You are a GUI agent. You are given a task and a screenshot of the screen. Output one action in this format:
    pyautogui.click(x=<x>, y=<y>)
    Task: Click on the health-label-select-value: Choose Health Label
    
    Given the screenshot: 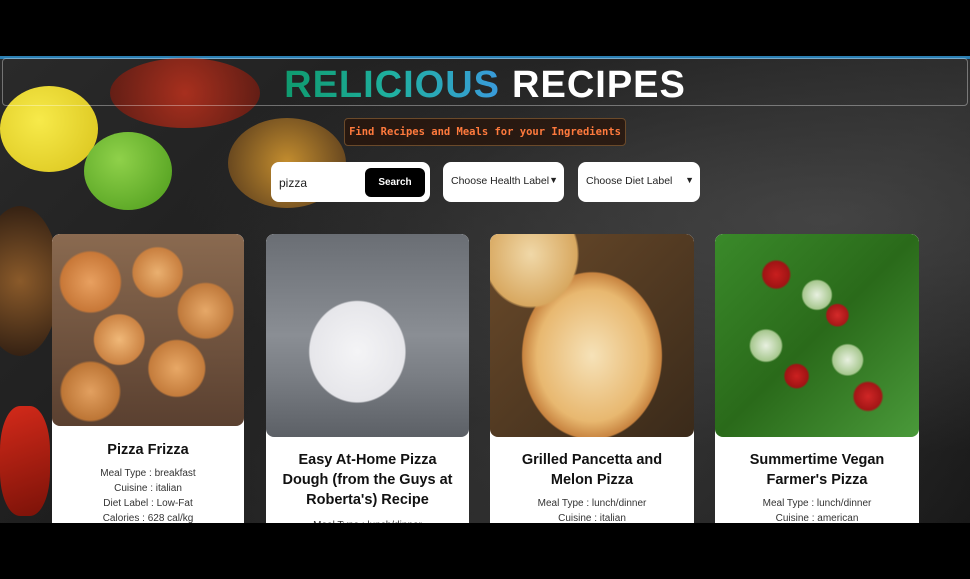 What is the action you would take?
    pyautogui.click(x=500, y=181)
    